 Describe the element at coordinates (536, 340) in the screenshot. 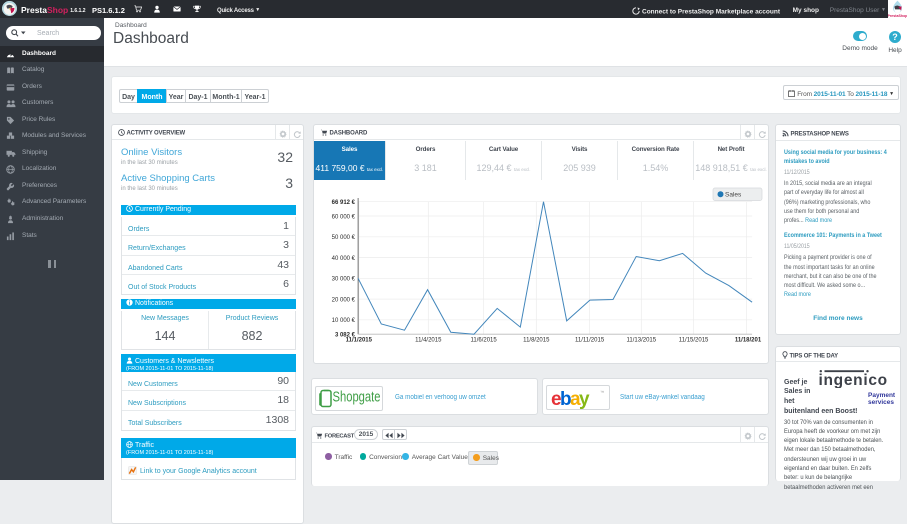

I see `svg-text: 11/8/2015` at that location.